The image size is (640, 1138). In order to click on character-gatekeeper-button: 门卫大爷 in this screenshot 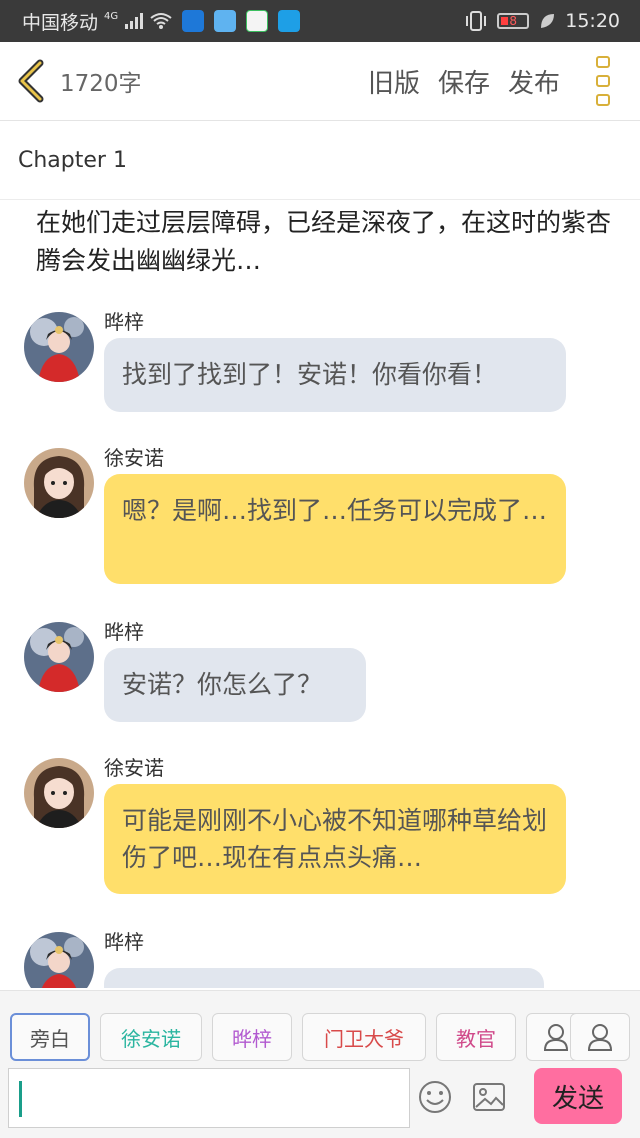, I will do `click(364, 1037)`.